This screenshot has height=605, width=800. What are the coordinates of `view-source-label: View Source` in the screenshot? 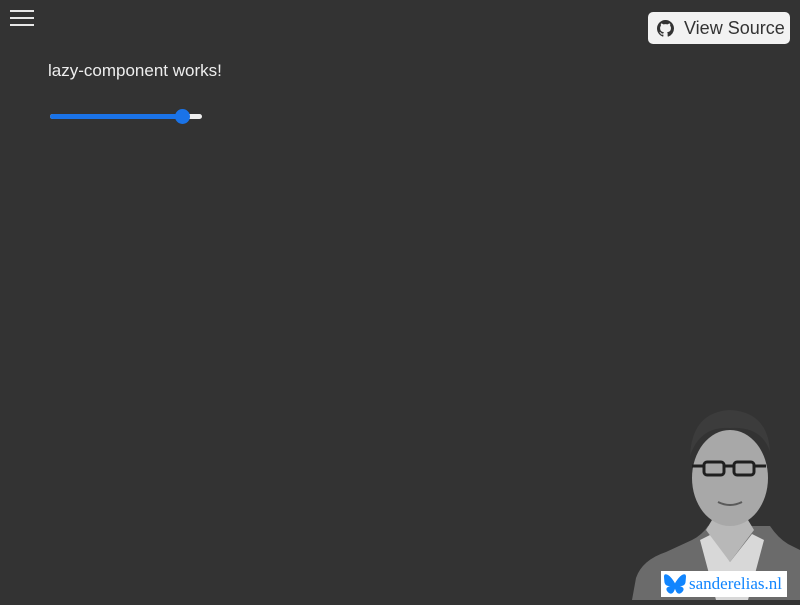 It's located at (734, 27).